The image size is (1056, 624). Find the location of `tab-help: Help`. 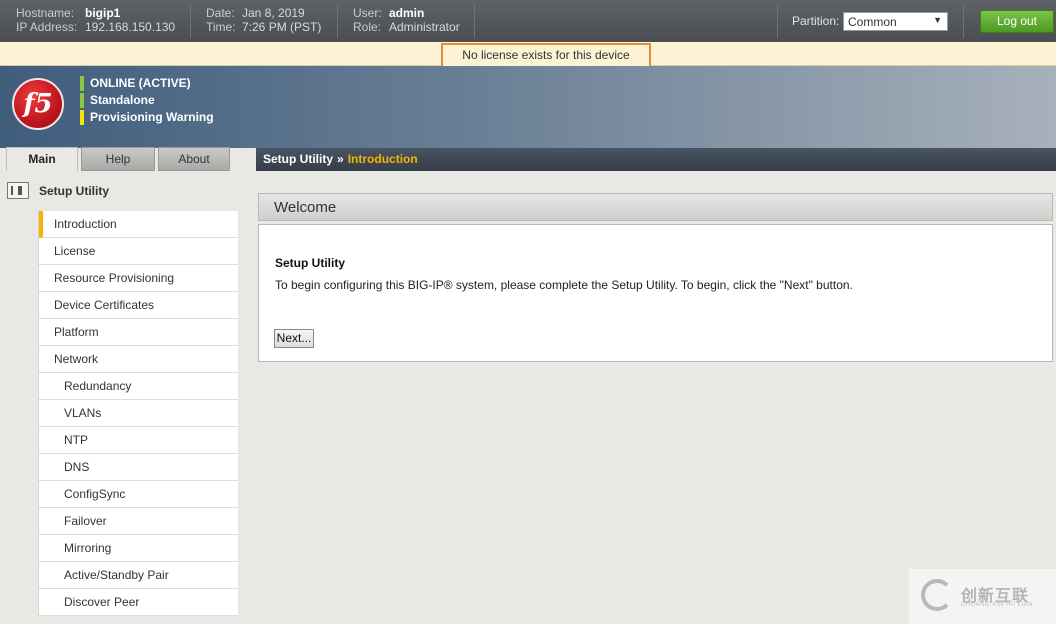

tab-help: Help is located at coordinates (118, 159).